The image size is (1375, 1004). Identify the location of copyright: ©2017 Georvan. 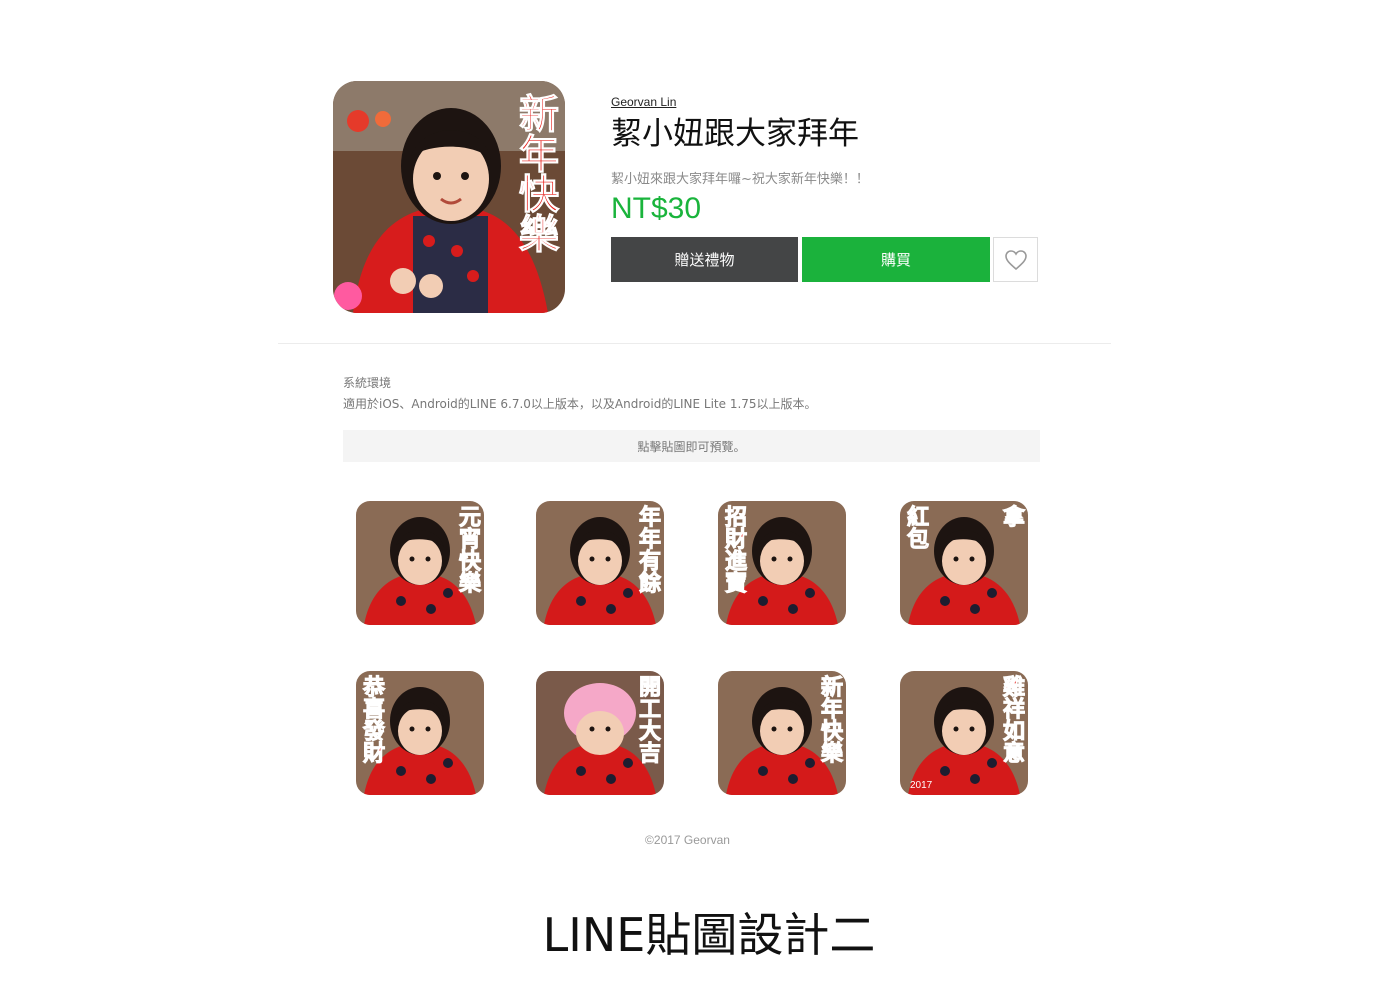
(687, 840).